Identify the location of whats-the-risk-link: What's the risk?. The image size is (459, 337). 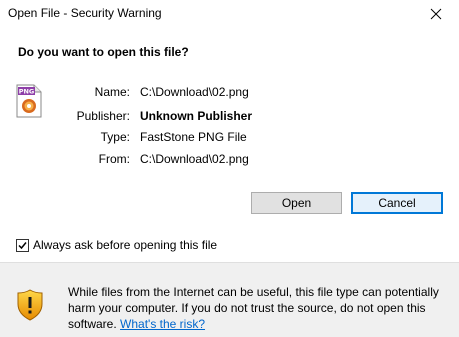
(162, 324).